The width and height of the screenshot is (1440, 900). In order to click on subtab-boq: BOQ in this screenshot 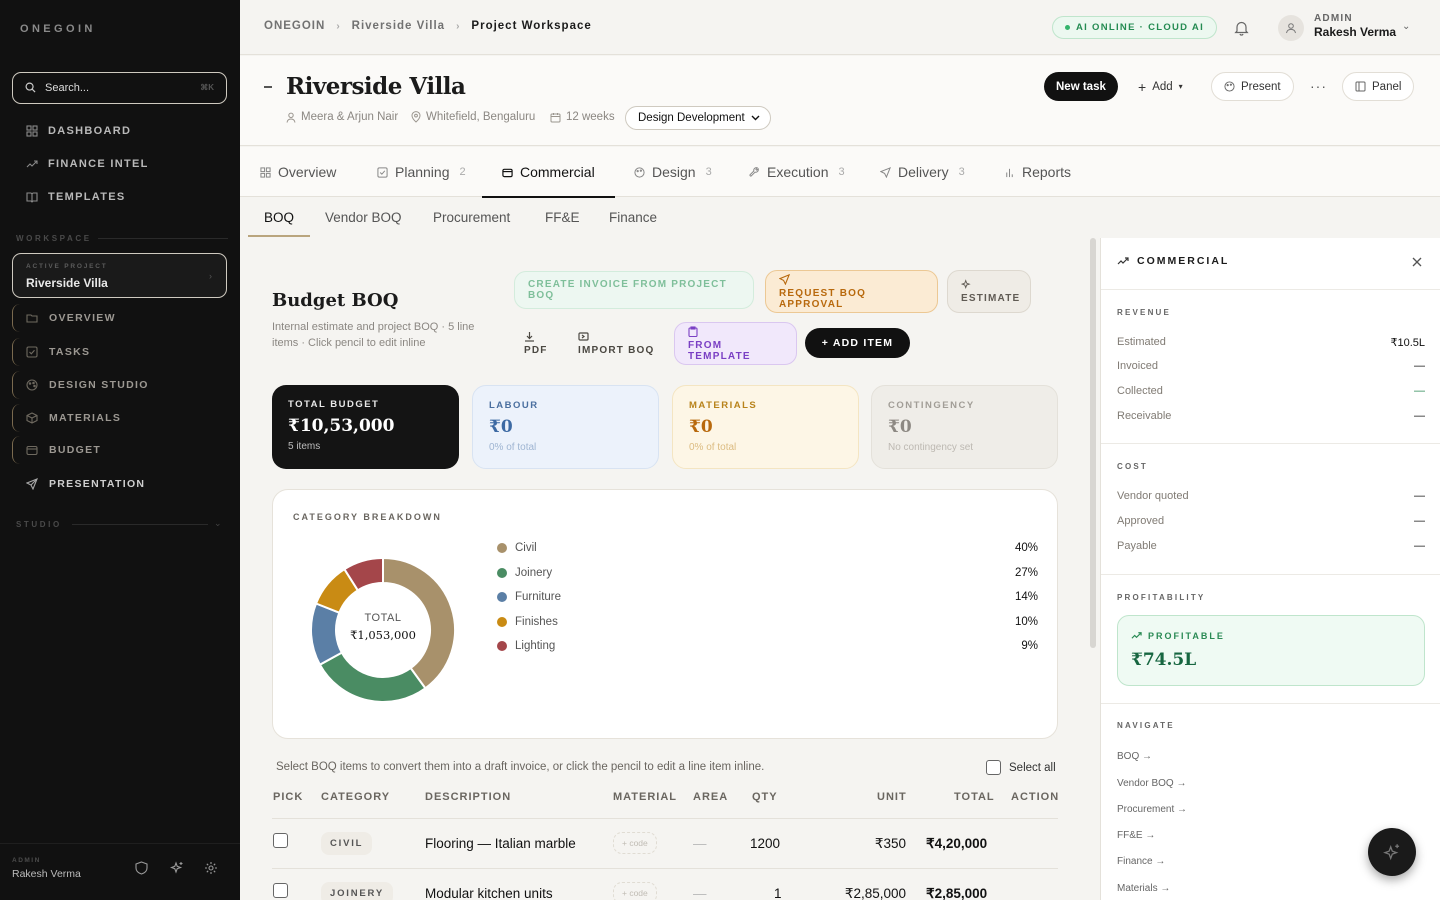, I will do `click(279, 217)`.